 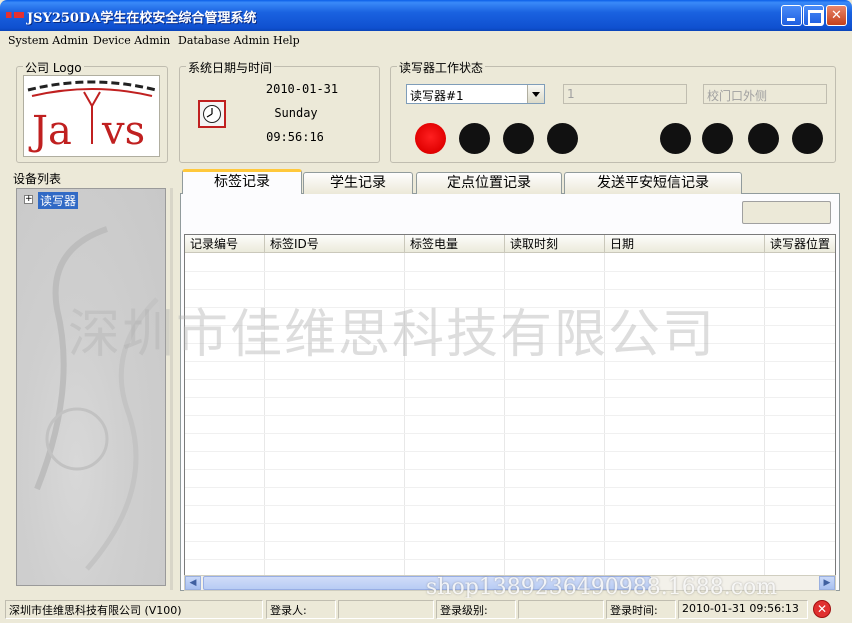 I want to click on col-reader-location: 读写器位置, so click(x=800, y=244).